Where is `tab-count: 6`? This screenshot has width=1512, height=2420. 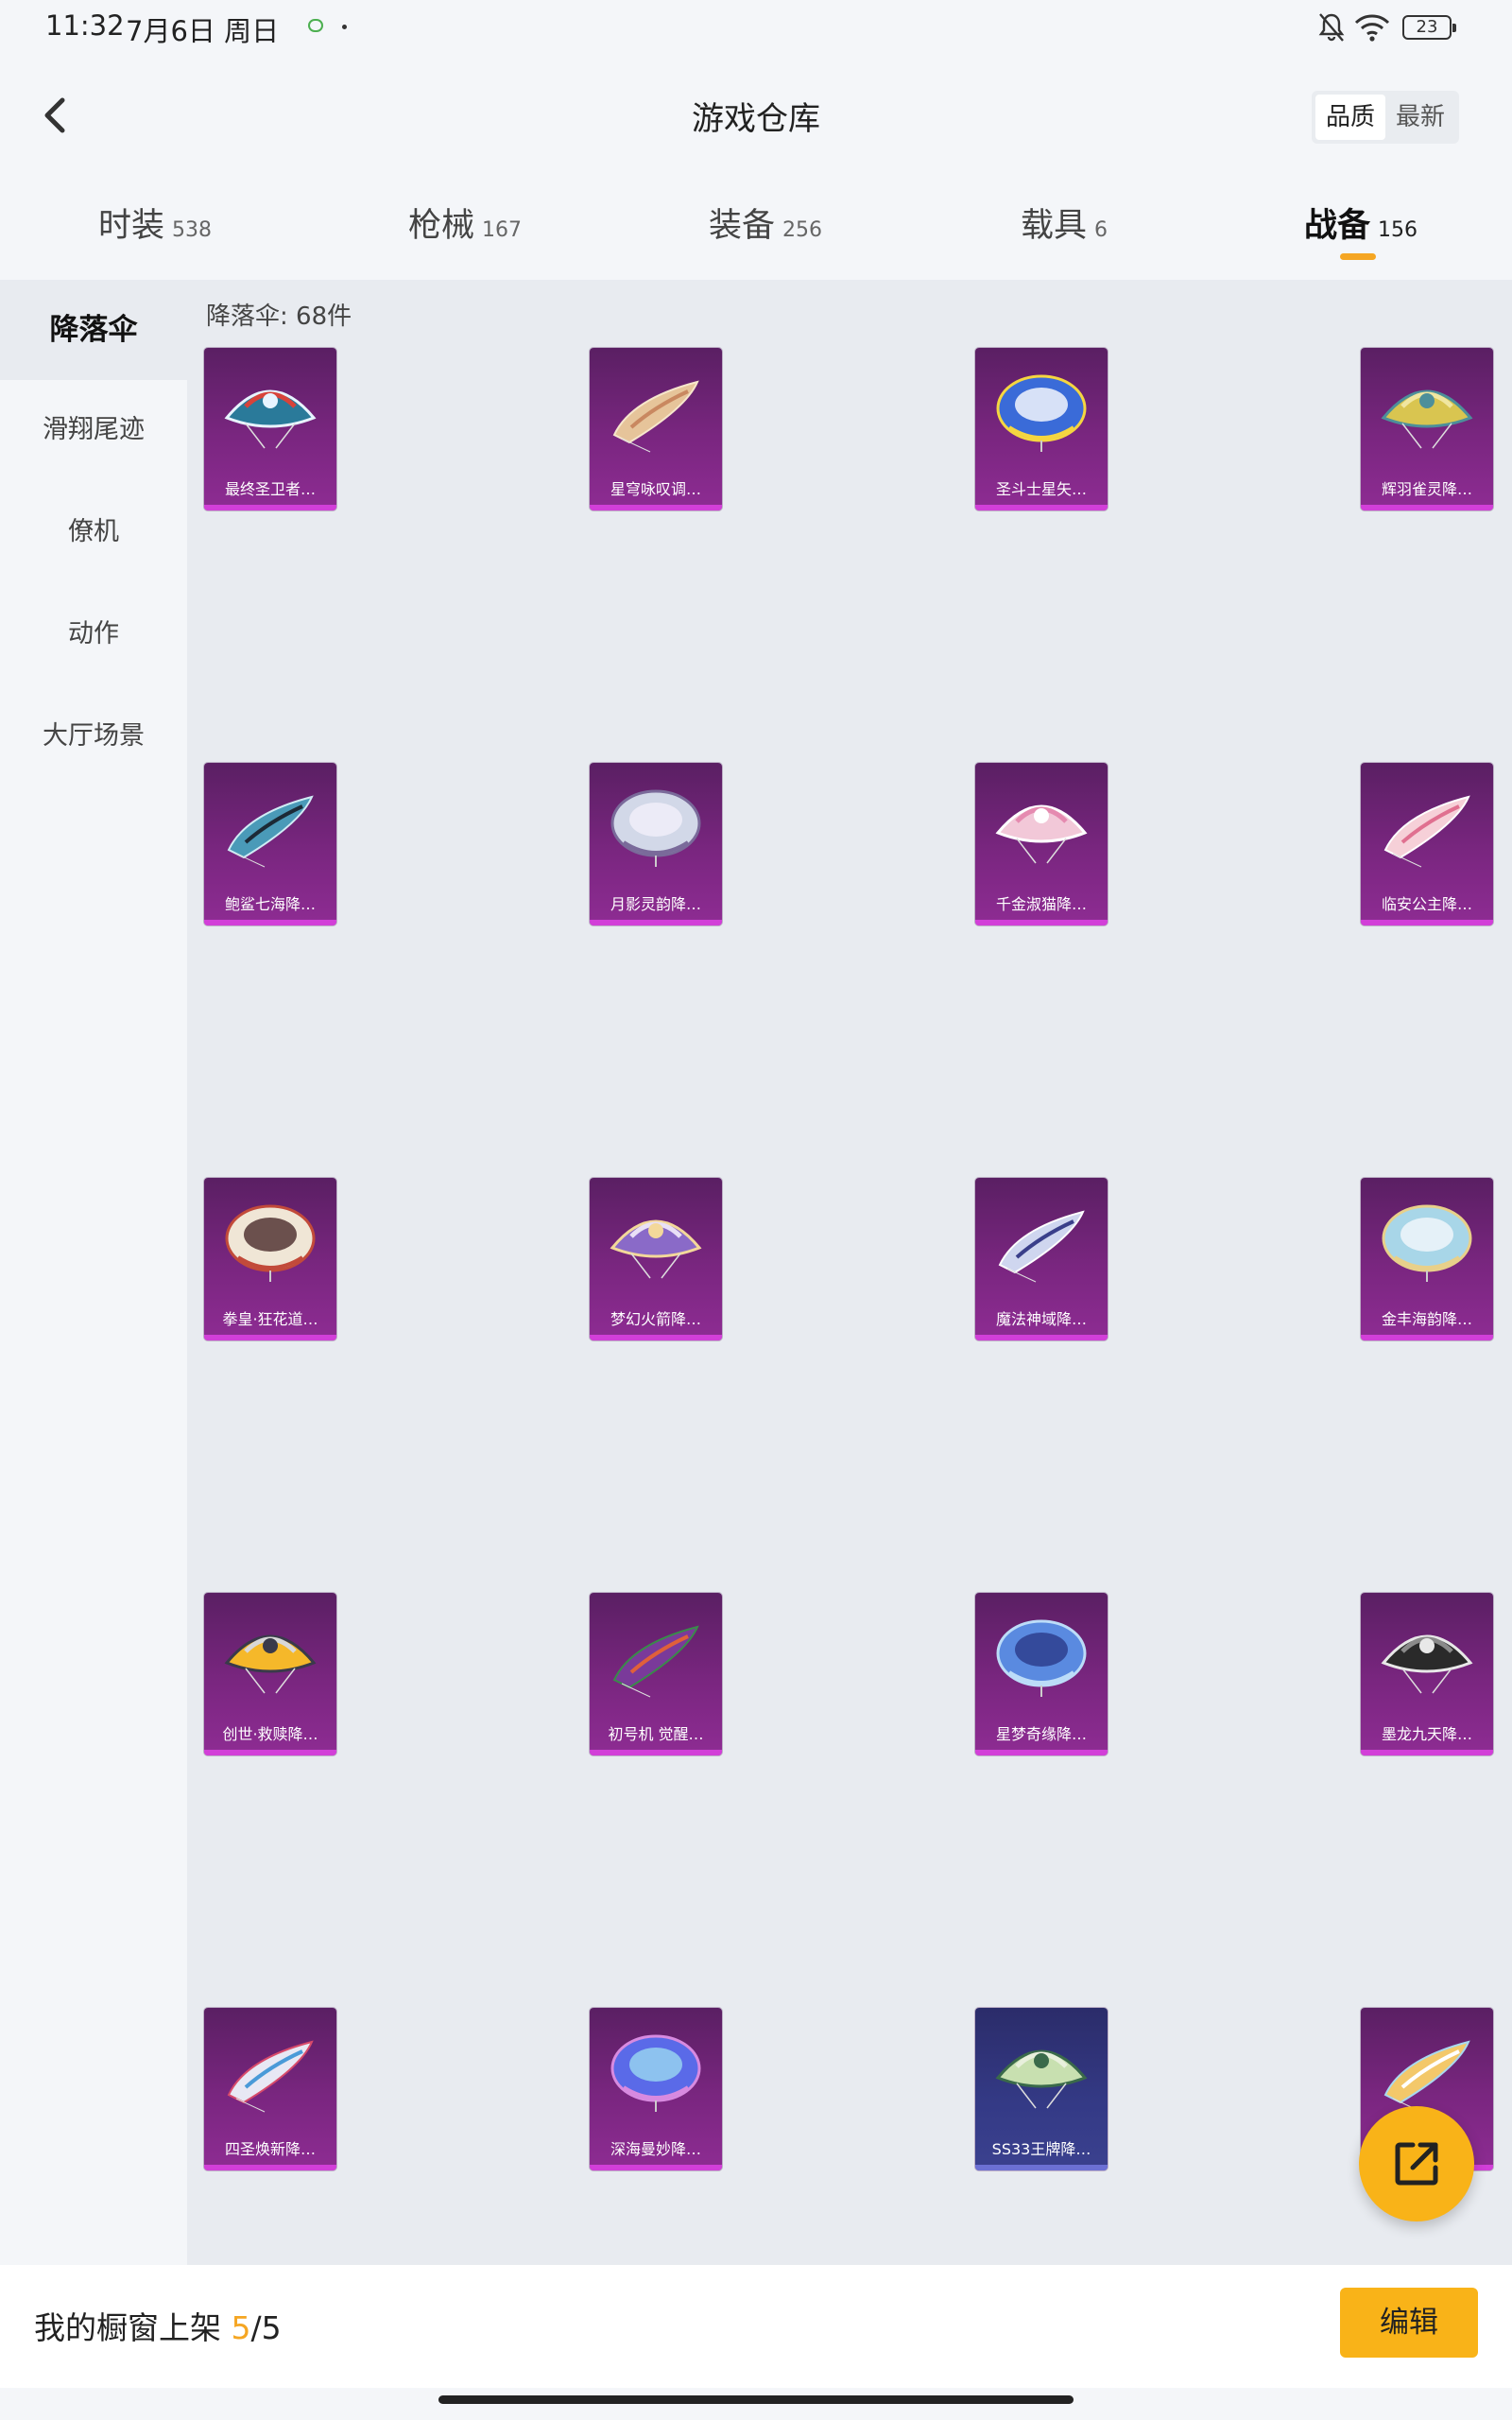
tab-count: 6 is located at coordinates (1101, 230).